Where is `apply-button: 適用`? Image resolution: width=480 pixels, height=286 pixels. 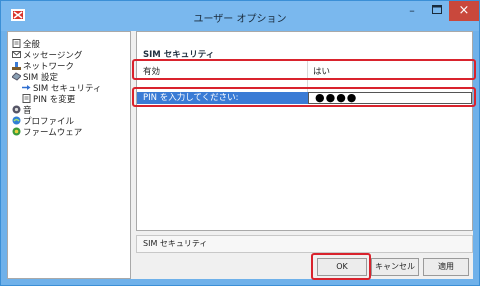 apply-button: 適用 is located at coordinates (446, 267).